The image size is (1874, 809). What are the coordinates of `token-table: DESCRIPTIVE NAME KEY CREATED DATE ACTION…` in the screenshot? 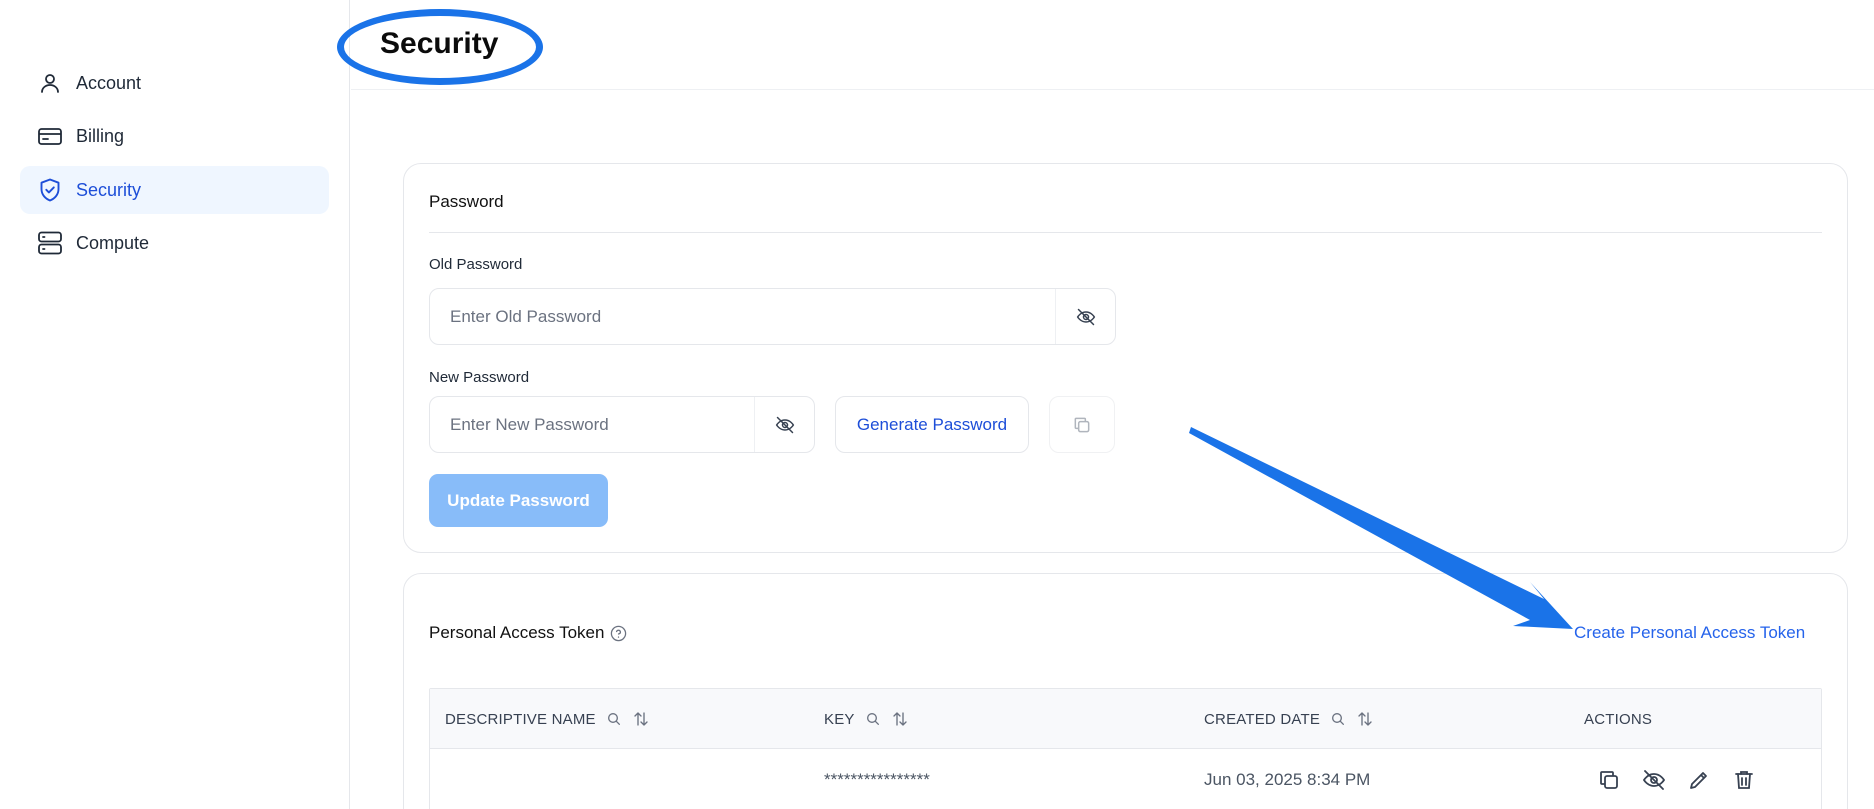 It's located at (1125, 748).